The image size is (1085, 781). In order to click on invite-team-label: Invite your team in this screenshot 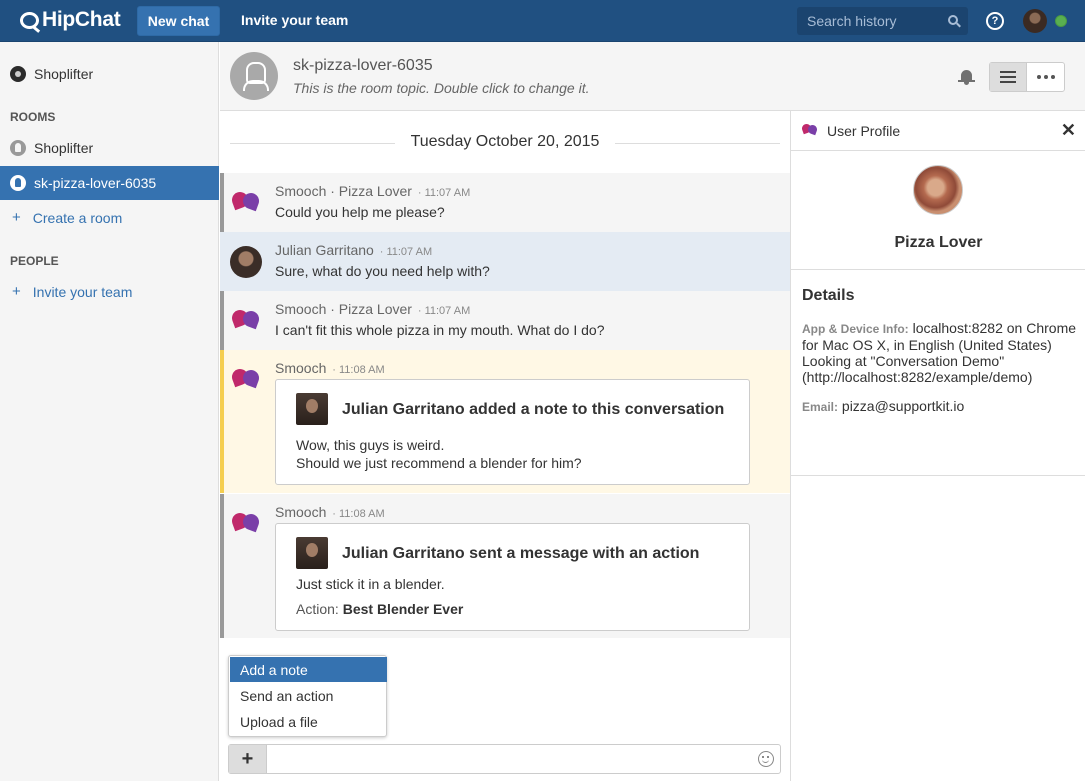, I will do `click(82, 291)`.